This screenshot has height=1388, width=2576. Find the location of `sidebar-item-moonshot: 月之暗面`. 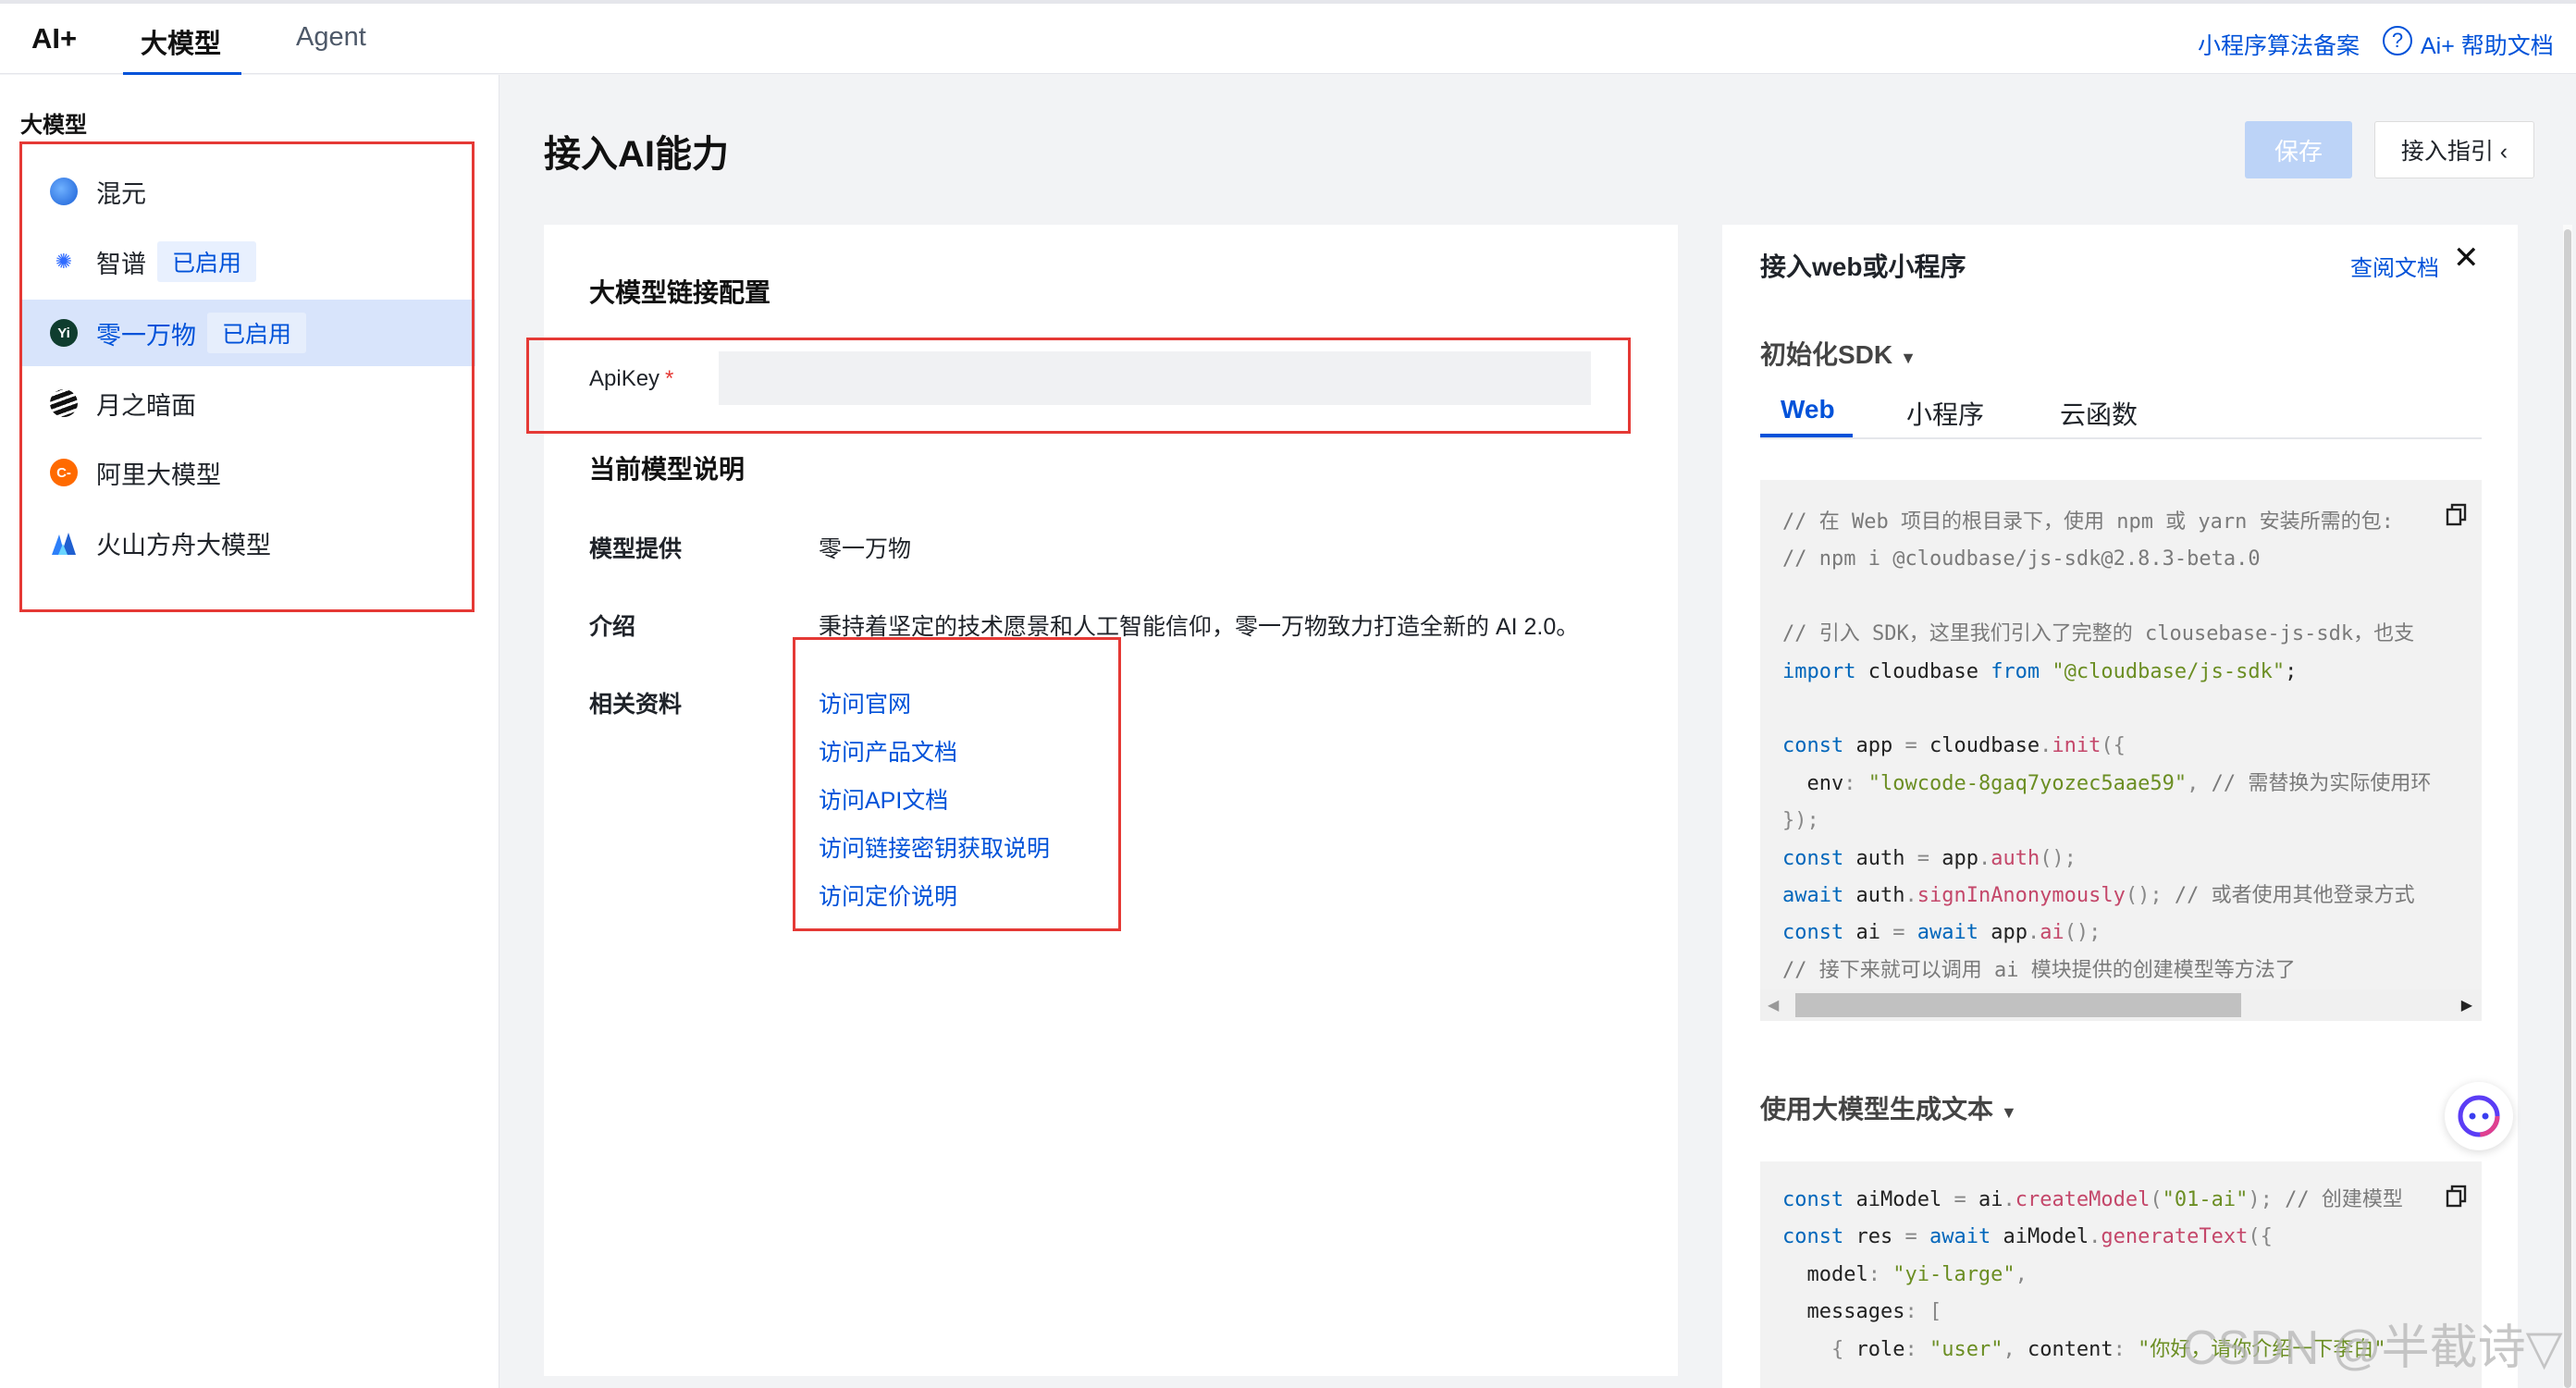

sidebar-item-moonshot: 月之暗面 is located at coordinates (248, 403).